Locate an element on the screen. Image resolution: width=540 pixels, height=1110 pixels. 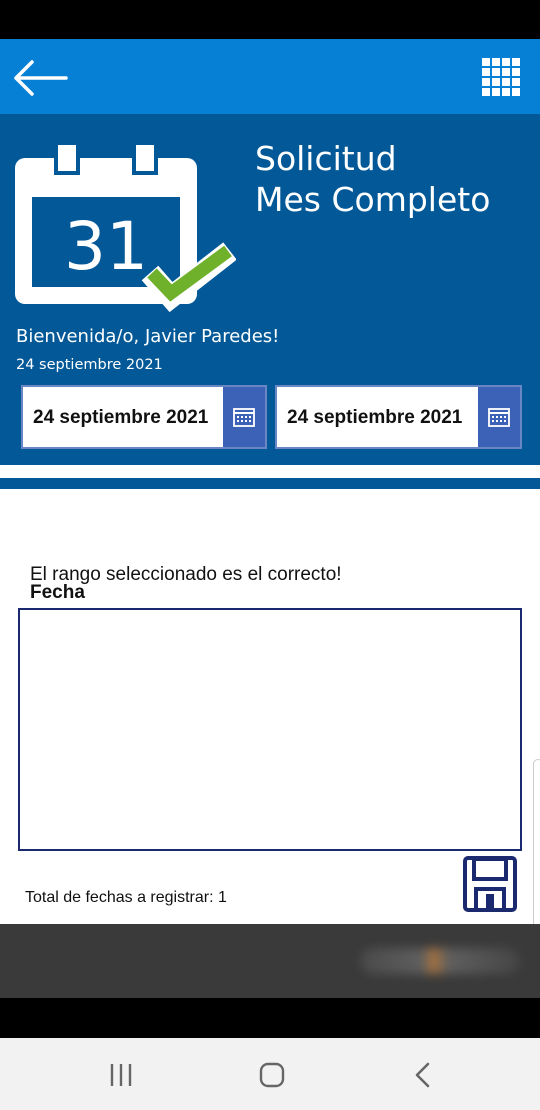
save-button is located at coordinates (490, 884).